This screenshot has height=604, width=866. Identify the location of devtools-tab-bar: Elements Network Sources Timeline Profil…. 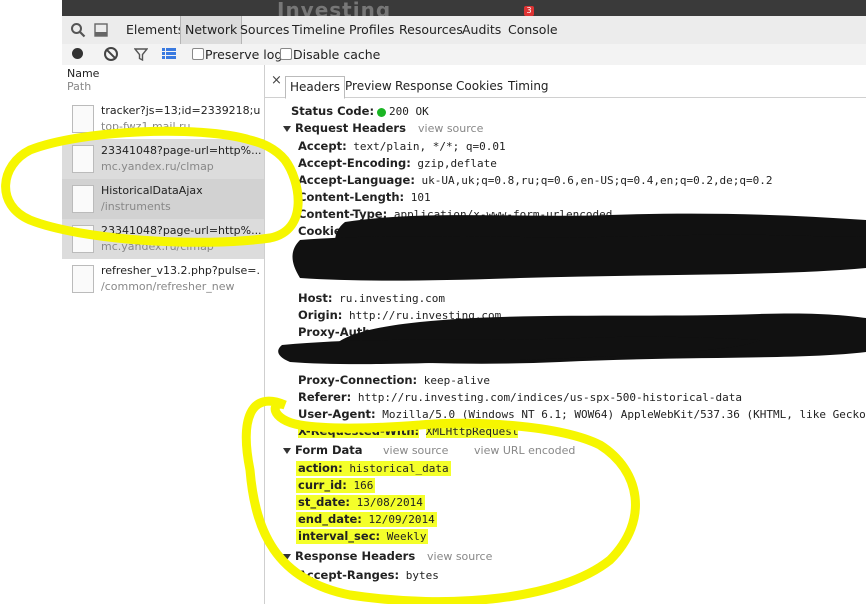
(464, 30).